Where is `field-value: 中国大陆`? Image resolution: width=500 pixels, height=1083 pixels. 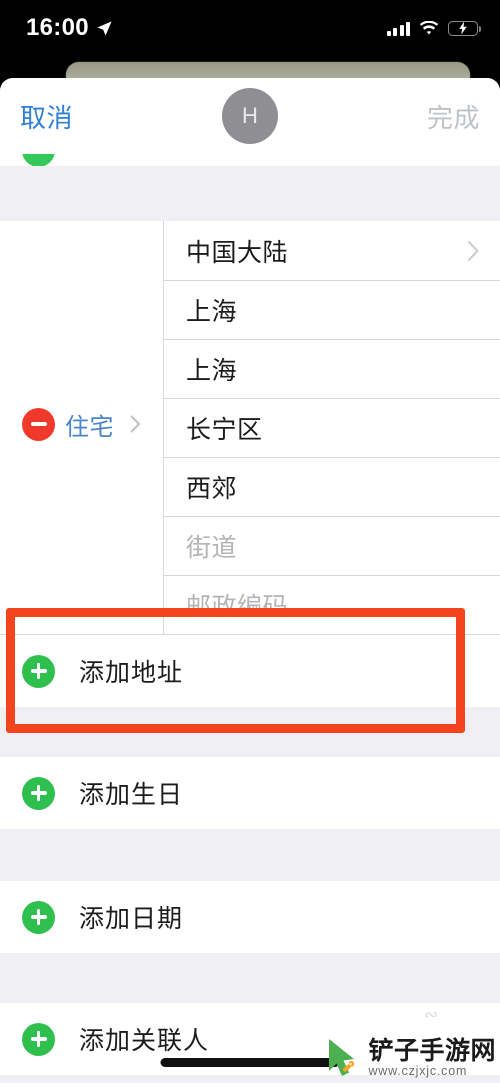
field-value: 中国大陆 is located at coordinates (237, 252).